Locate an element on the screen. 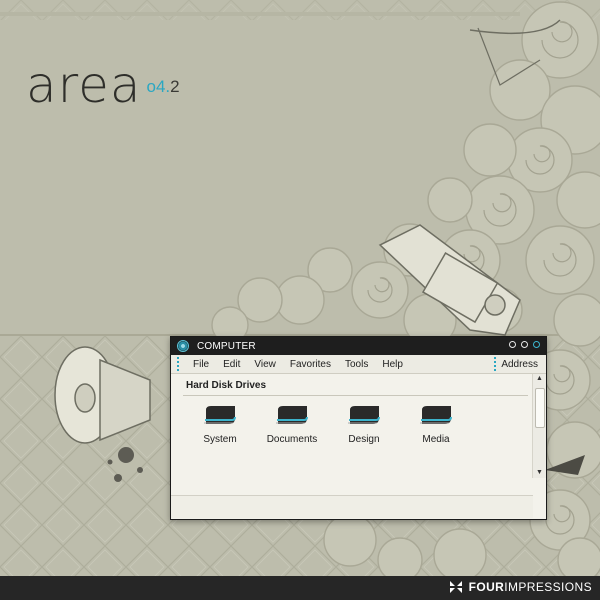 This screenshot has width=600, height=600. section-divider is located at coordinates (355, 395).